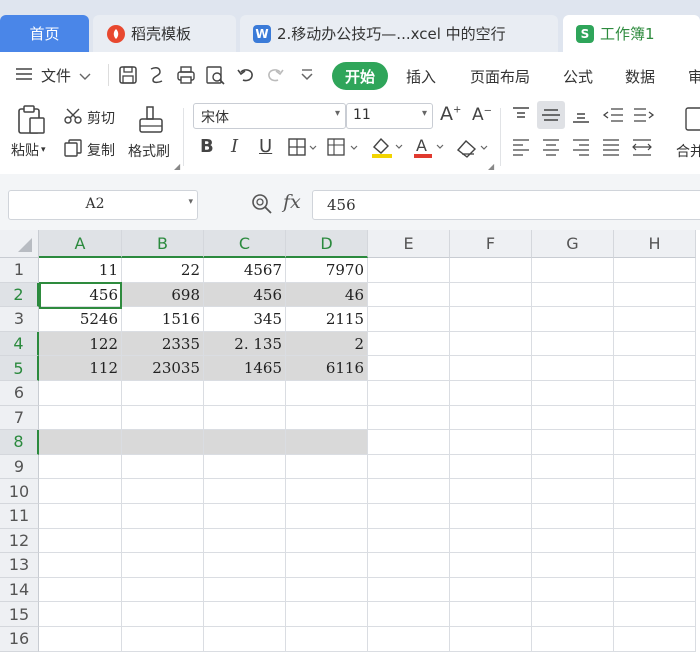 This screenshot has width=700, height=654. Describe the element at coordinates (573, 368) in the screenshot. I see `cell-g5` at that location.